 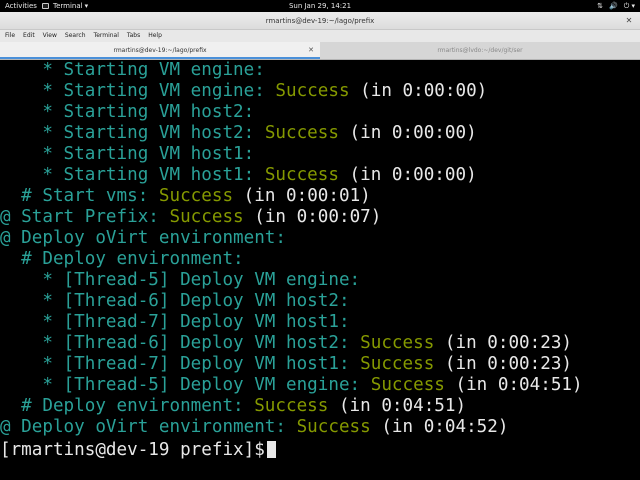 What do you see at coordinates (127, 154) in the screenshot?
I see `terminal-line: * Starting VM host1:` at bounding box center [127, 154].